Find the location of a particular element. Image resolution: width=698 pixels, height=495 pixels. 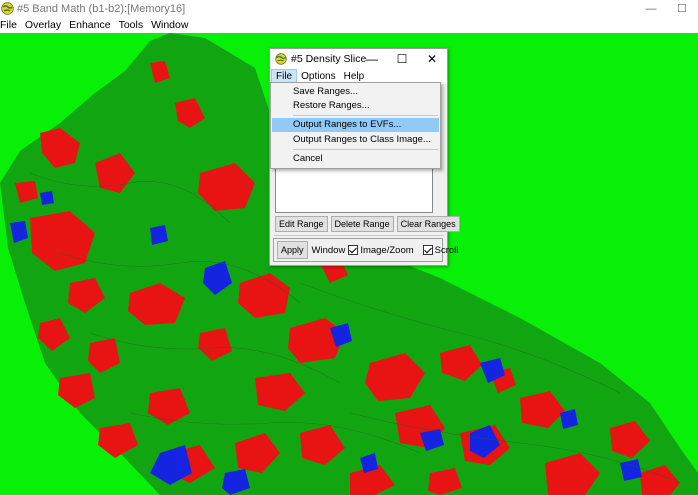

app-globe-icon is located at coordinates (7, 8).